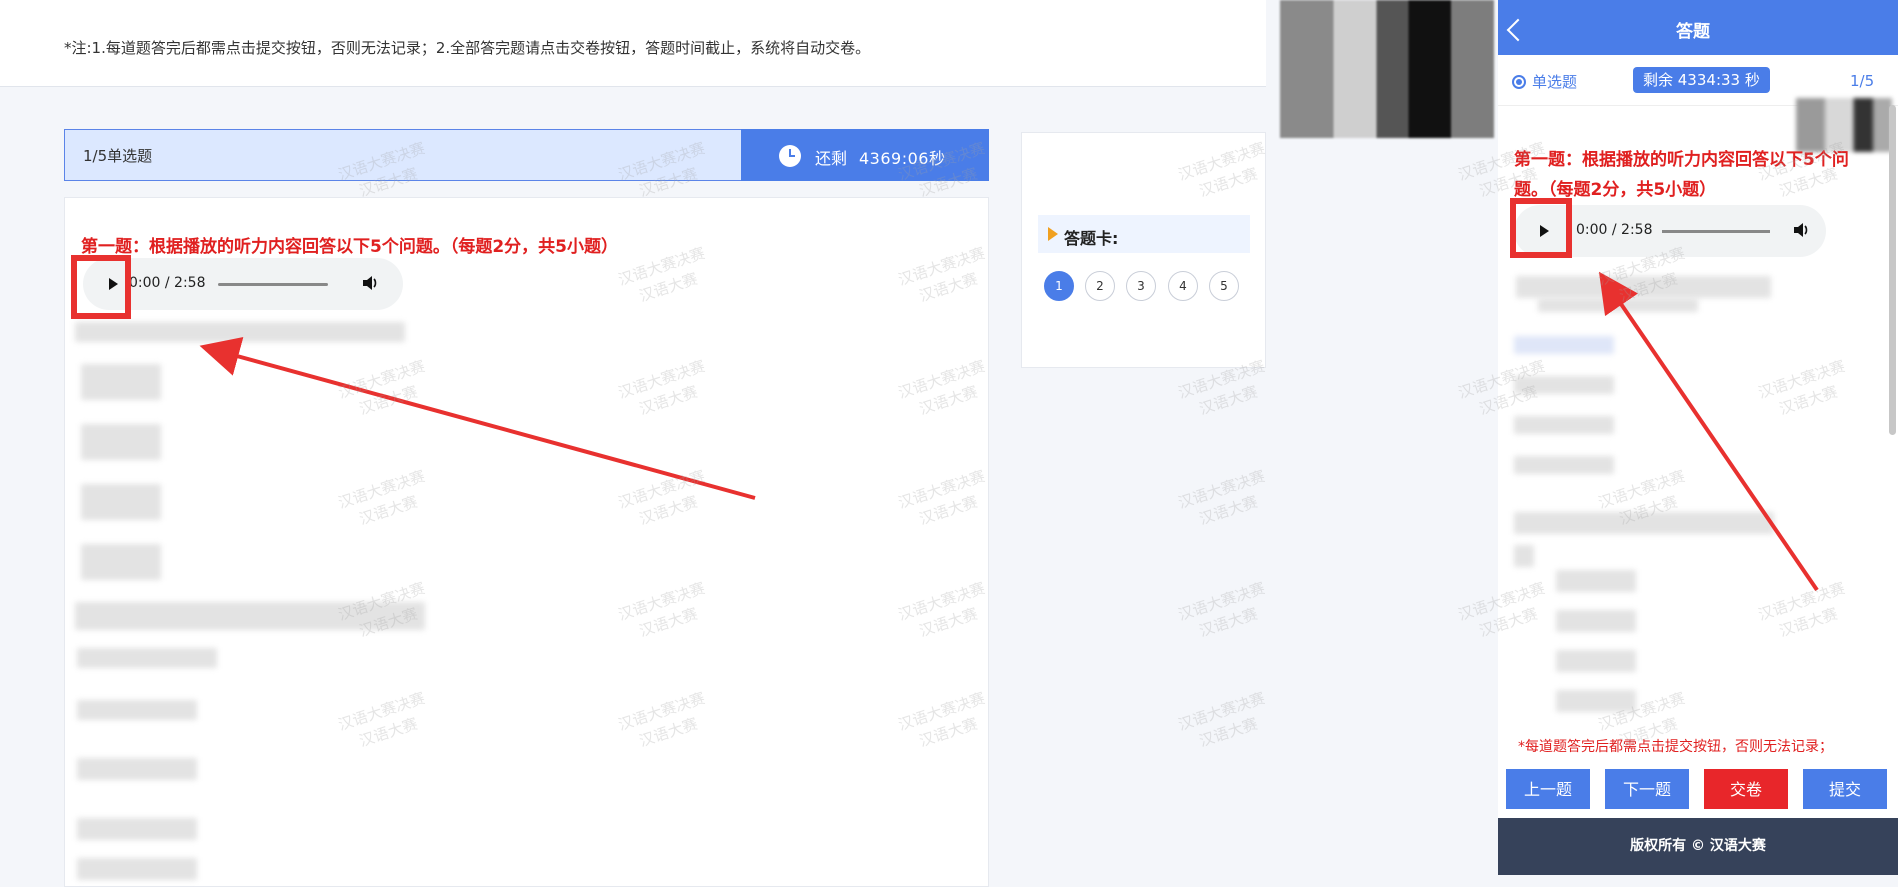 The width and height of the screenshot is (1898, 887). Describe the element at coordinates (1746, 789) in the screenshot. I see `submit-paper-button: 交卷` at that location.